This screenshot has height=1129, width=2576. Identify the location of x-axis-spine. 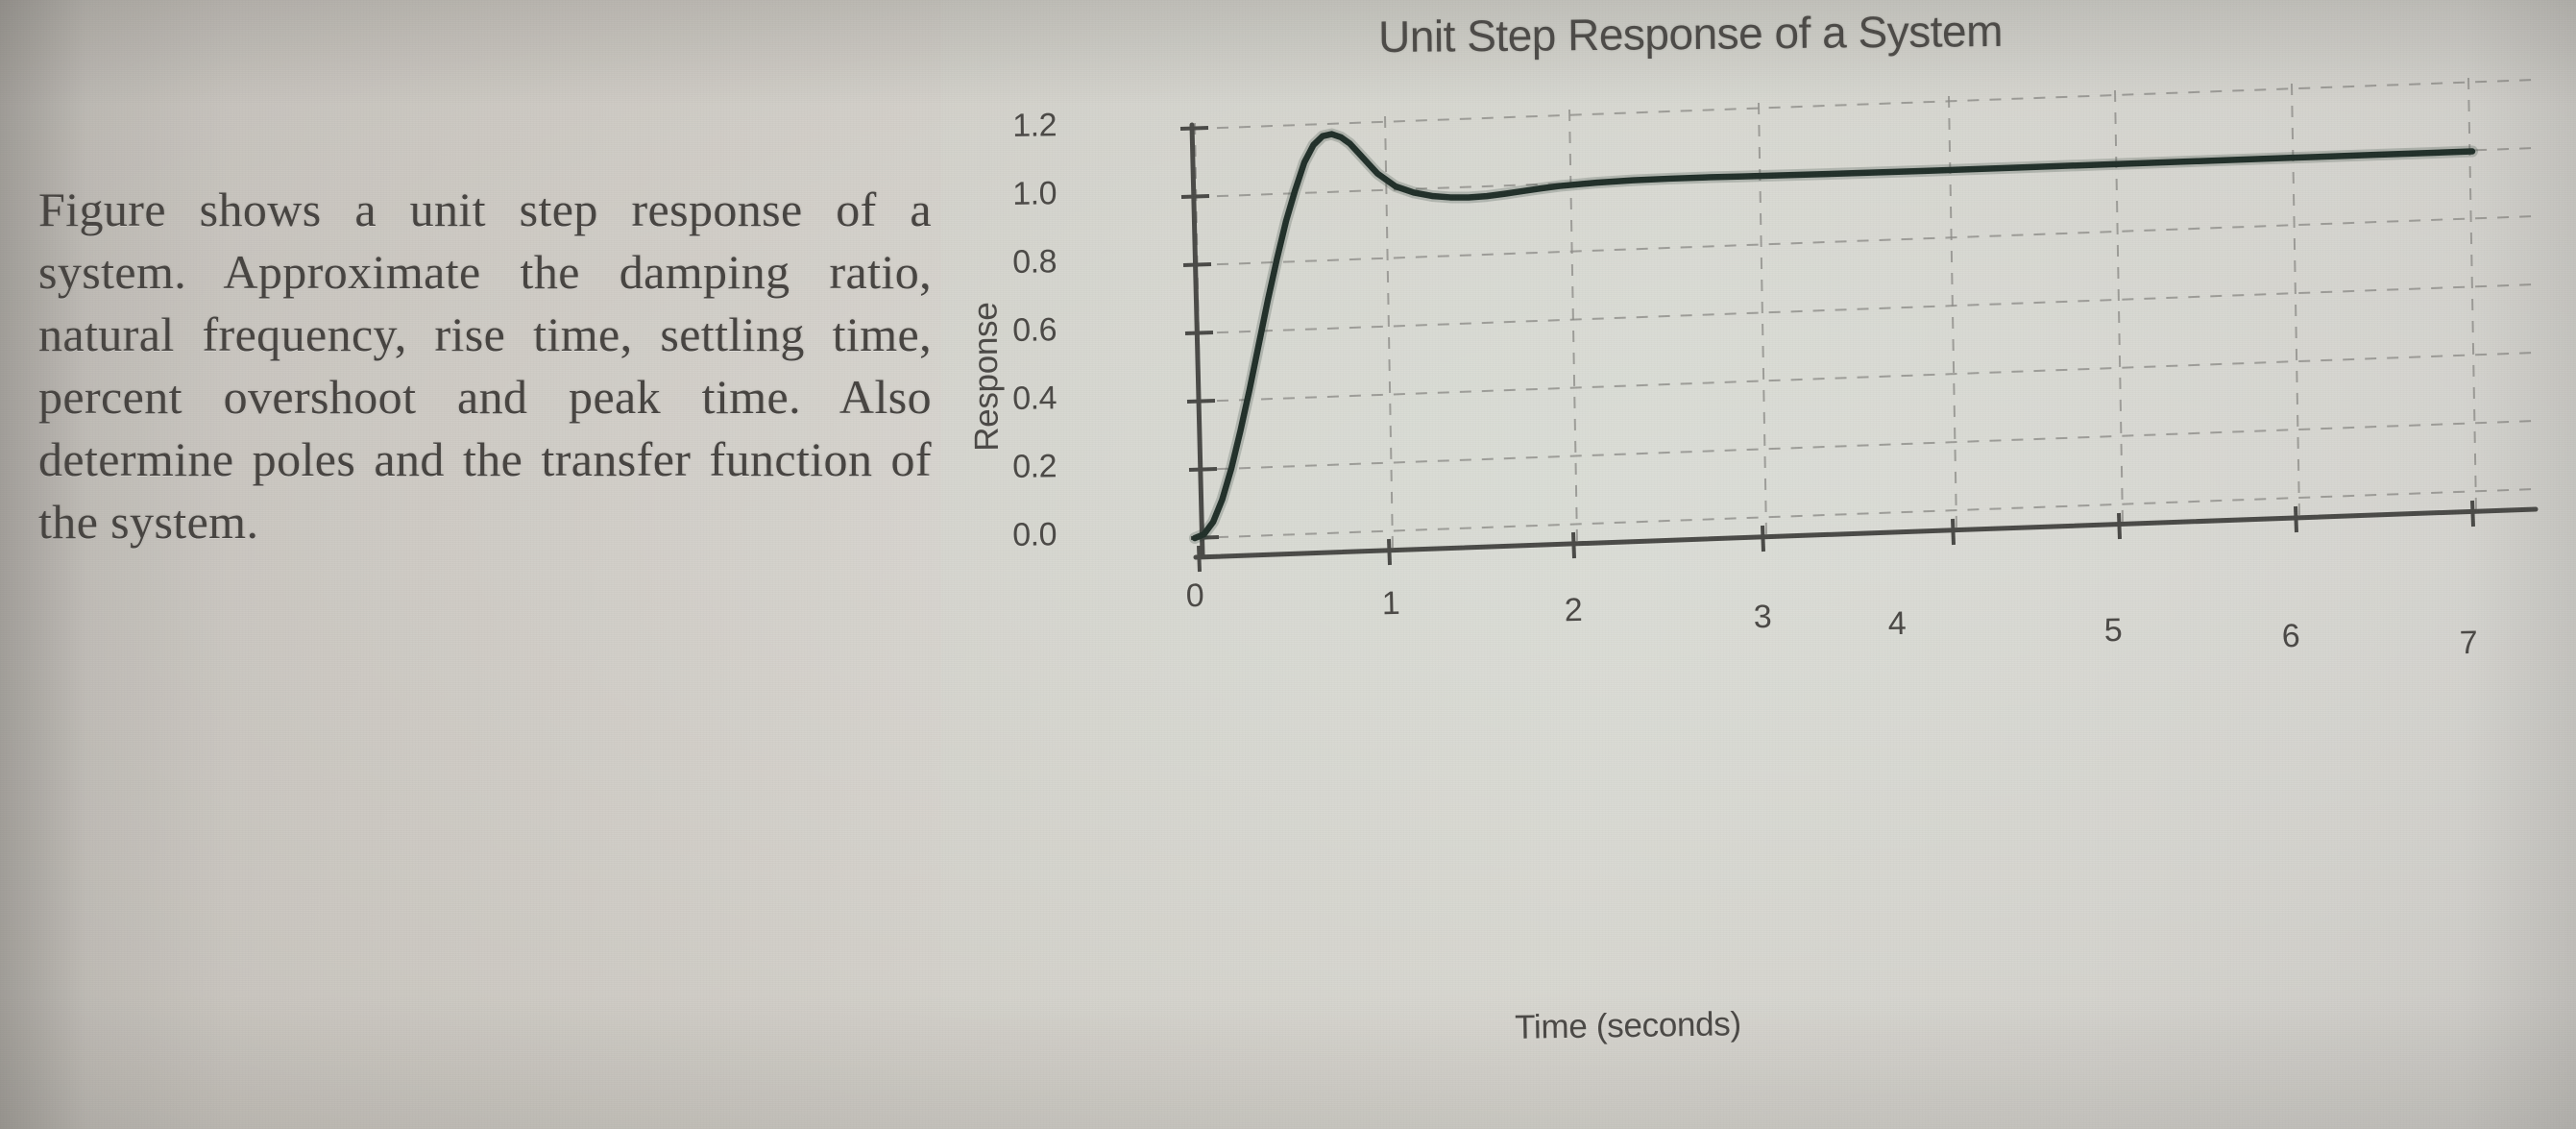
(1866, 533).